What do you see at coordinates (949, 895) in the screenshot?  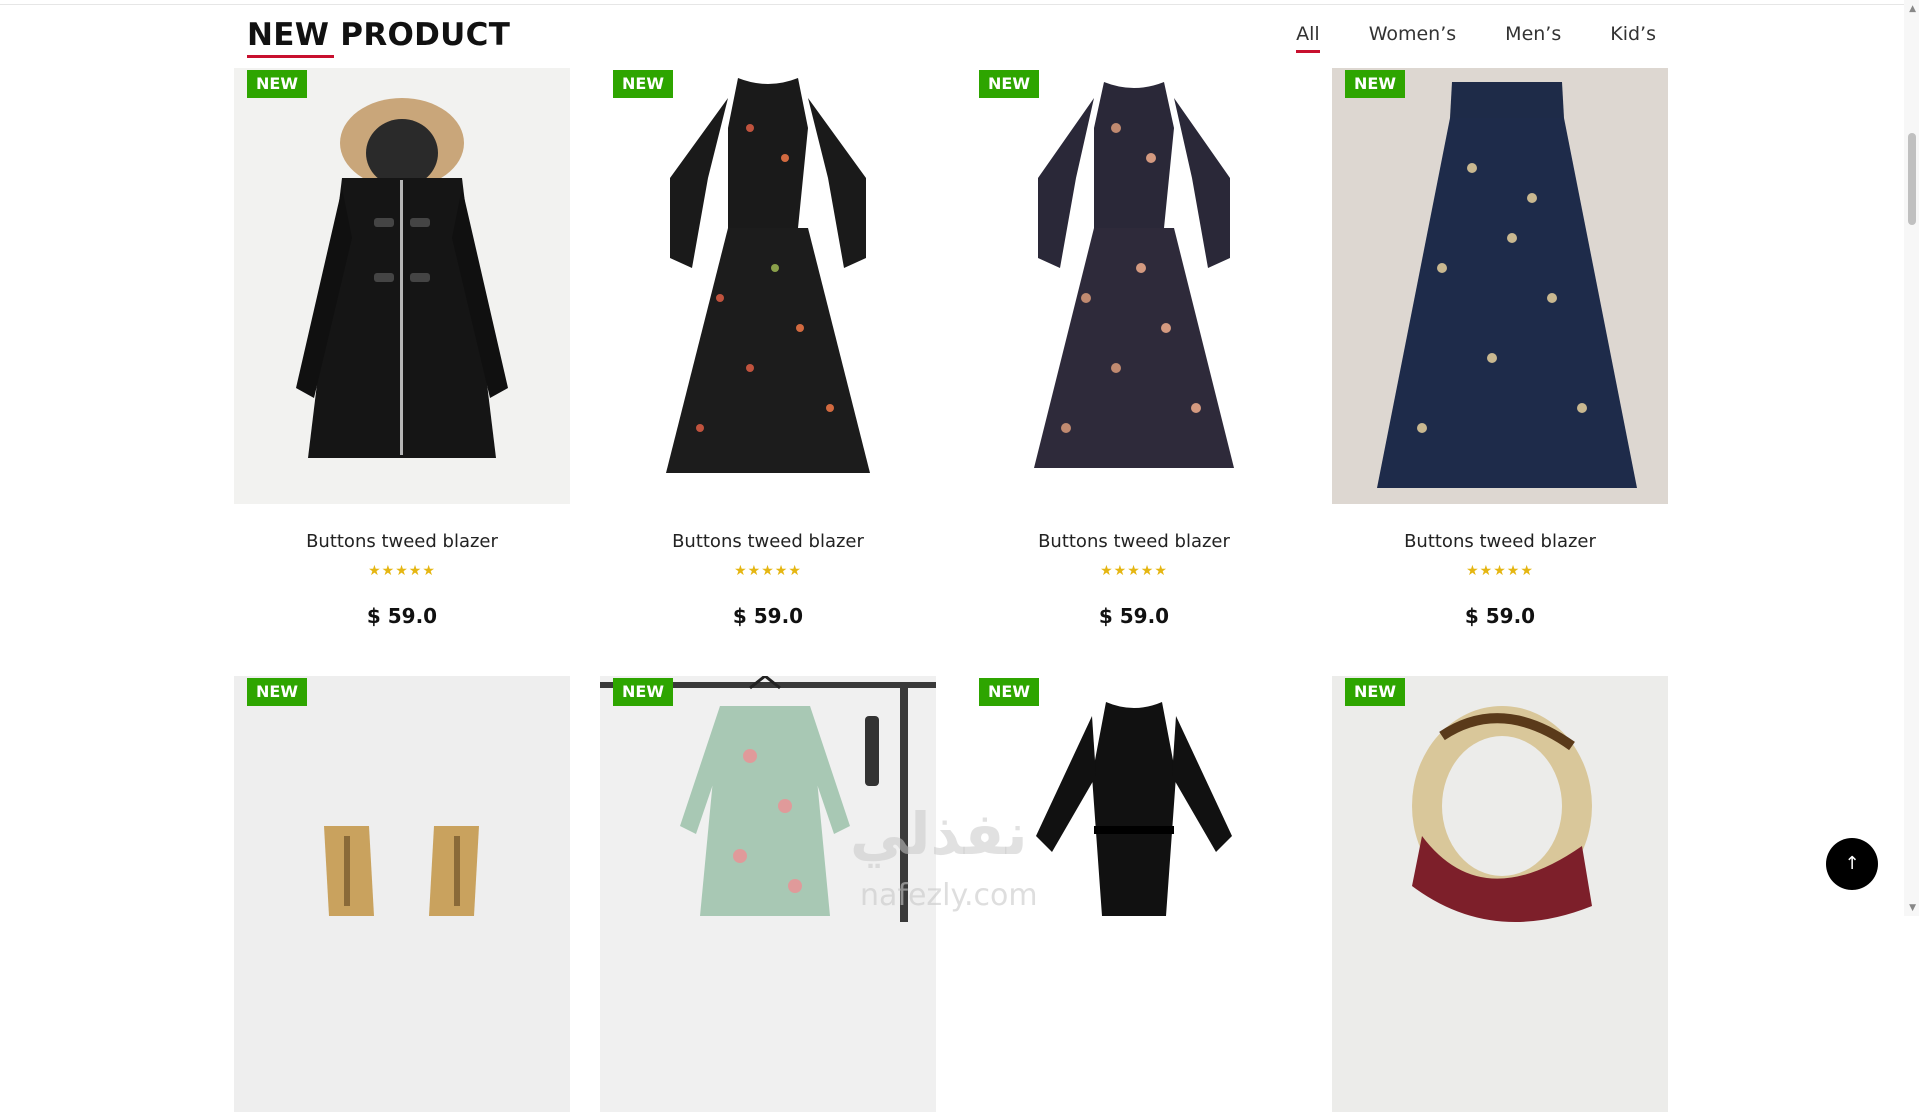 I see `watermark-url: nafezly.com` at bounding box center [949, 895].